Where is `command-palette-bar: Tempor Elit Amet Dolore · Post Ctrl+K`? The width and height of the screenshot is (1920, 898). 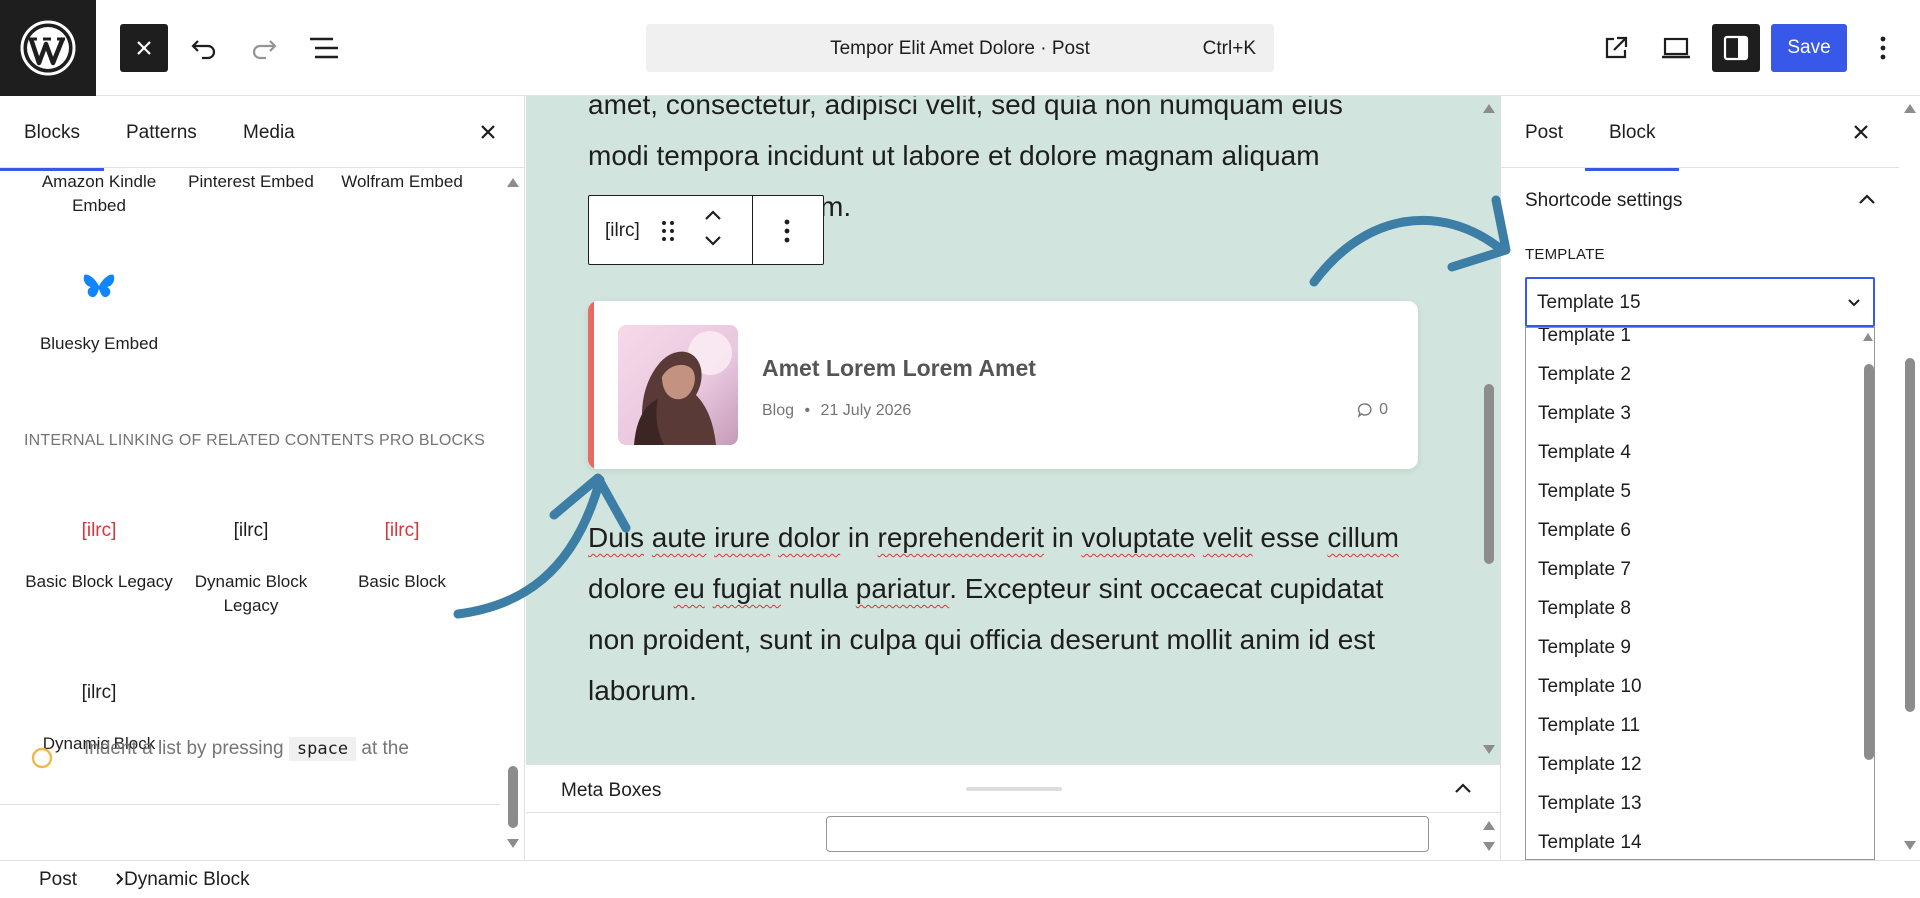
command-palette-bar: Tempor Elit Amet Dolore · Post Ctrl+K is located at coordinates (960, 48).